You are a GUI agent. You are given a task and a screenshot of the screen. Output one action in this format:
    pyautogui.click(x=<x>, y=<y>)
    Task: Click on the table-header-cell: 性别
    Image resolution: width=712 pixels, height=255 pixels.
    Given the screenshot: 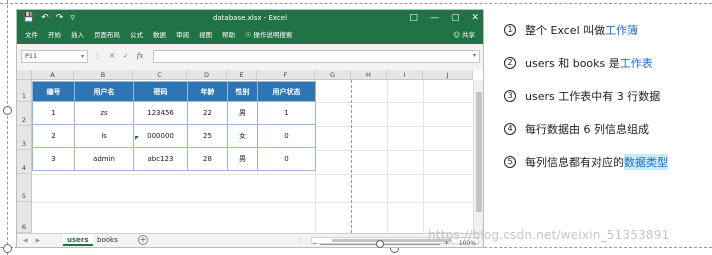 What is the action you would take?
    pyautogui.click(x=242, y=91)
    